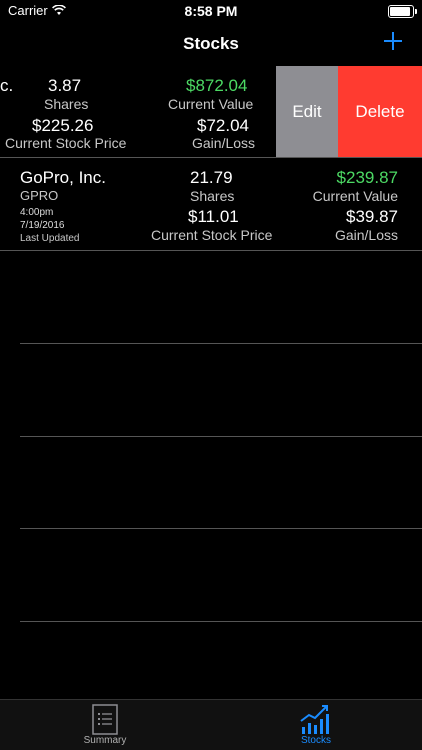 The image size is (422, 750). What do you see at coordinates (105, 740) in the screenshot?
I see `tab-summary-label: Summary` at bounding box center [105, 740].